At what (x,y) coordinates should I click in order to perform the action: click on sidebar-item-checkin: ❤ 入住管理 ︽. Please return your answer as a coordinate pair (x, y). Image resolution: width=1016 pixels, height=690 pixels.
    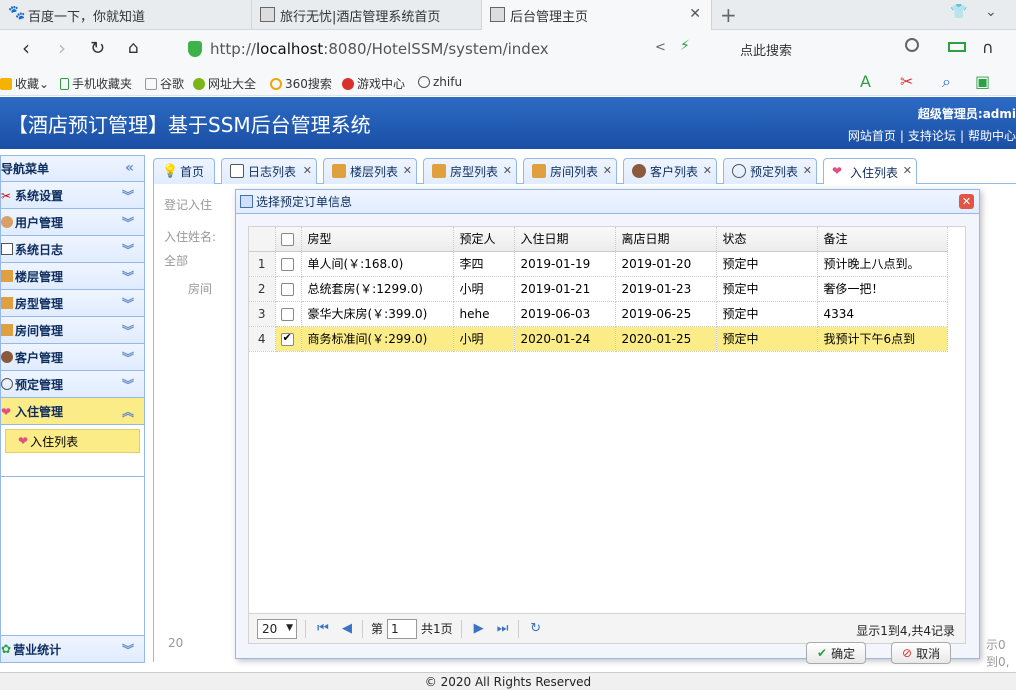
    Looking at the image, I should click on (72, 411).